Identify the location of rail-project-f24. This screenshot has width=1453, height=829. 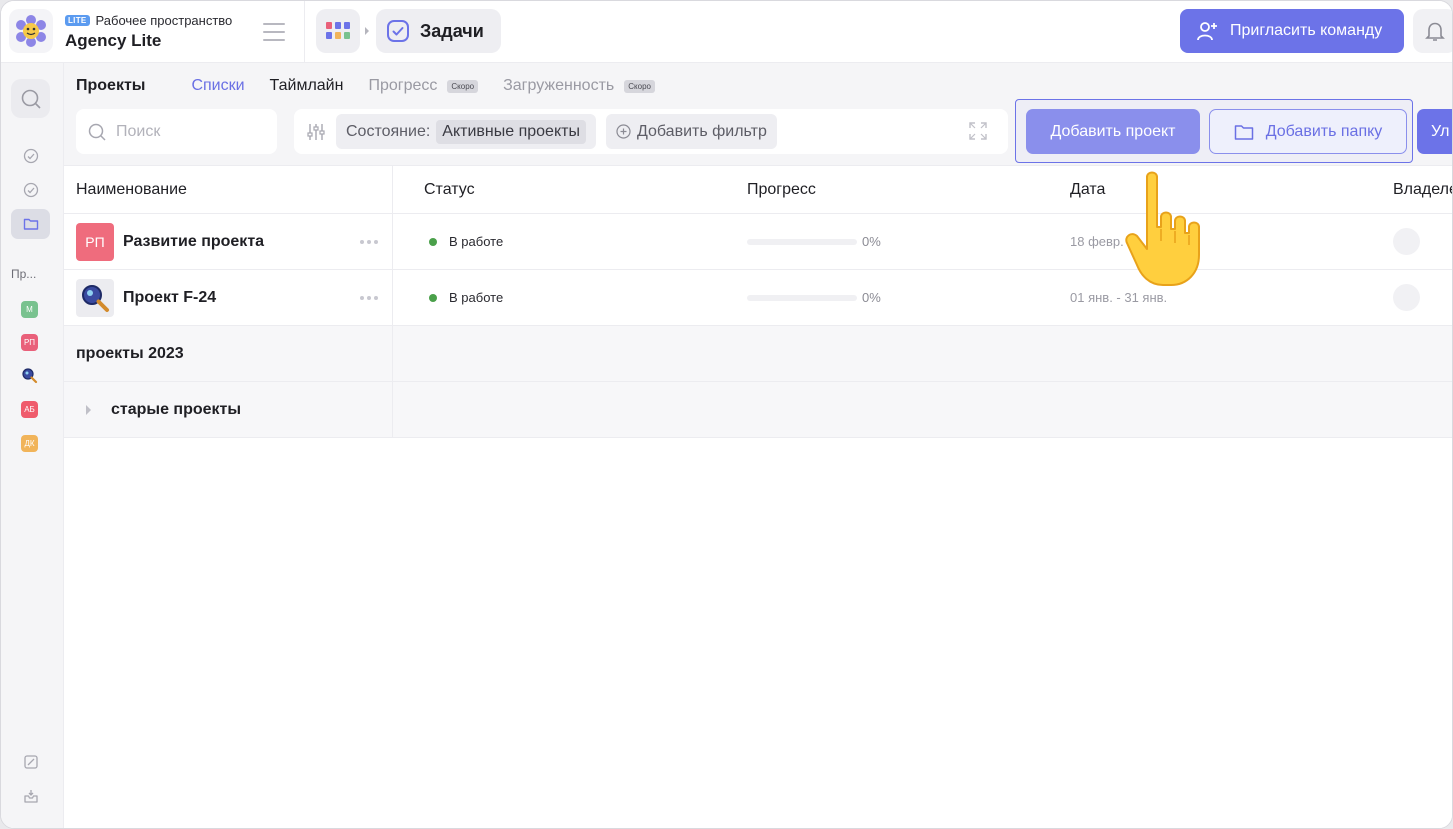
(29, 375).